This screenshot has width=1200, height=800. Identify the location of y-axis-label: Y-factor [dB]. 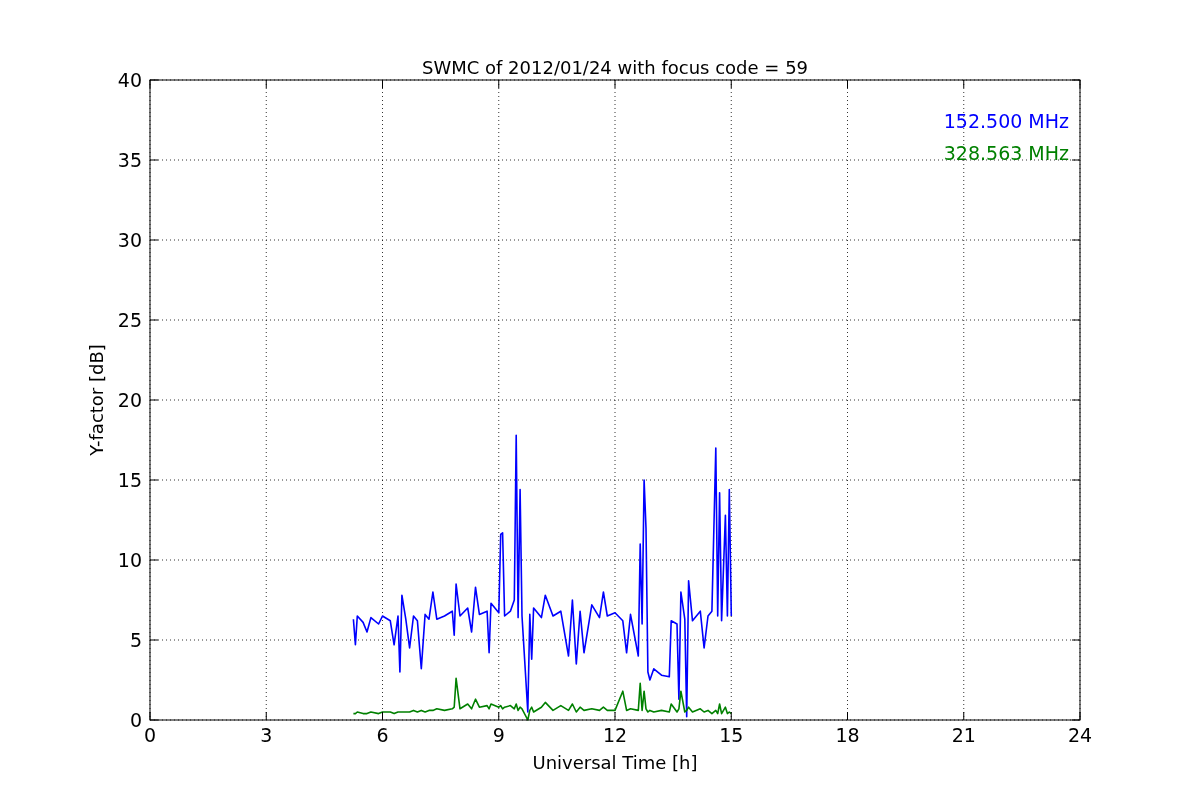
(96, 400).